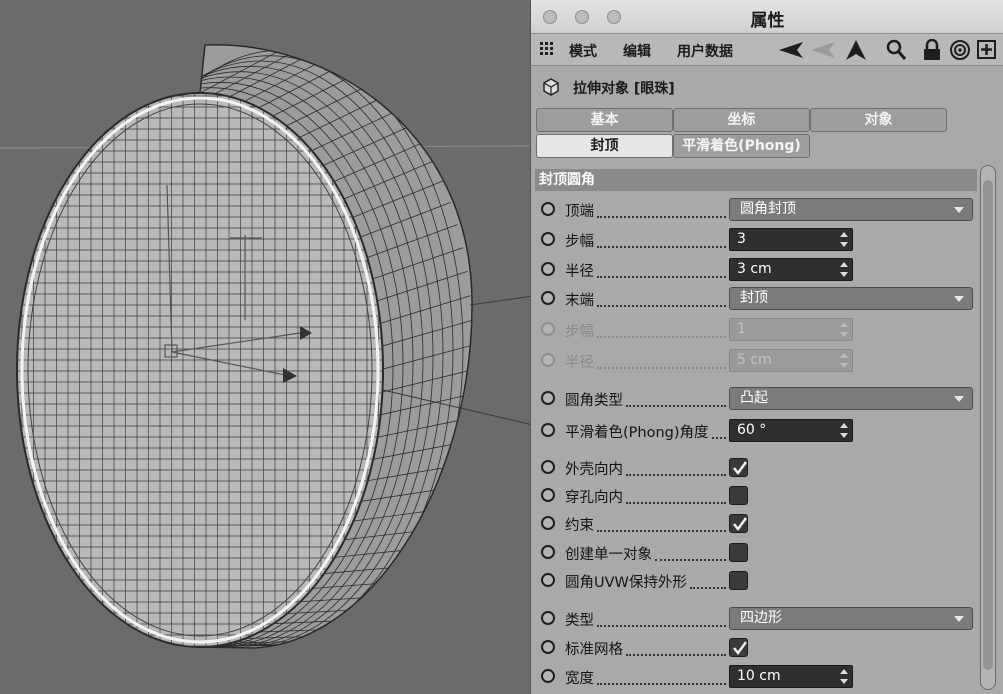  What do you see at coordinates (548, 52) in the screenshot?
I see `grid-menu-icon` at bounding box center [548, 52].